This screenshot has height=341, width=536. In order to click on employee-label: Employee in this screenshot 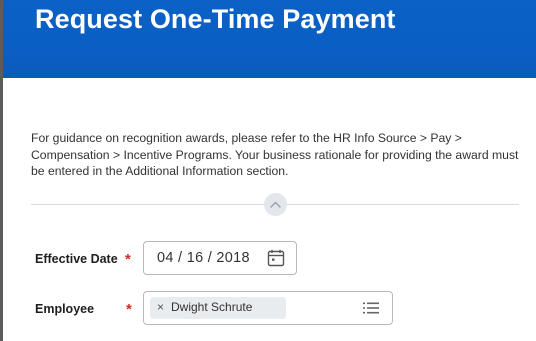, I will do `click(65, 309)`.